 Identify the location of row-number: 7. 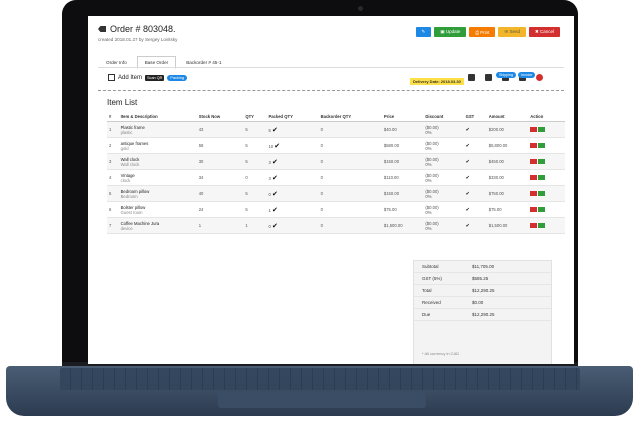
(113, 225).